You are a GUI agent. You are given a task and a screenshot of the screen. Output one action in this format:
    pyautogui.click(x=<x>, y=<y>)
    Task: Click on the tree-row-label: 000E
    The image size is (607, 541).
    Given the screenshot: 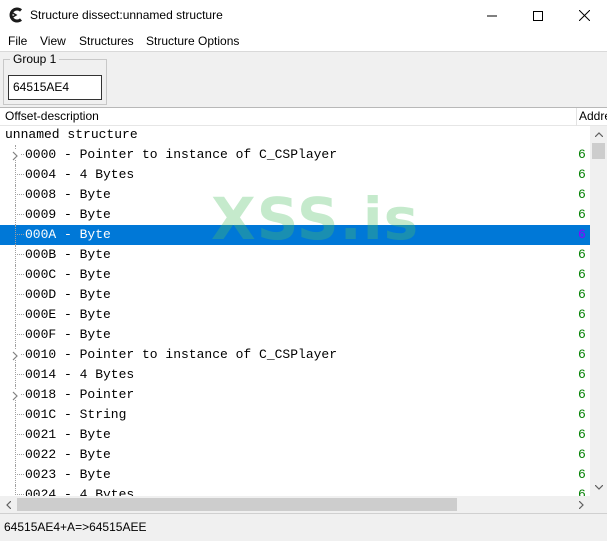 What is the action you would take?
    pyautogui.click(x=41, y=314)
    